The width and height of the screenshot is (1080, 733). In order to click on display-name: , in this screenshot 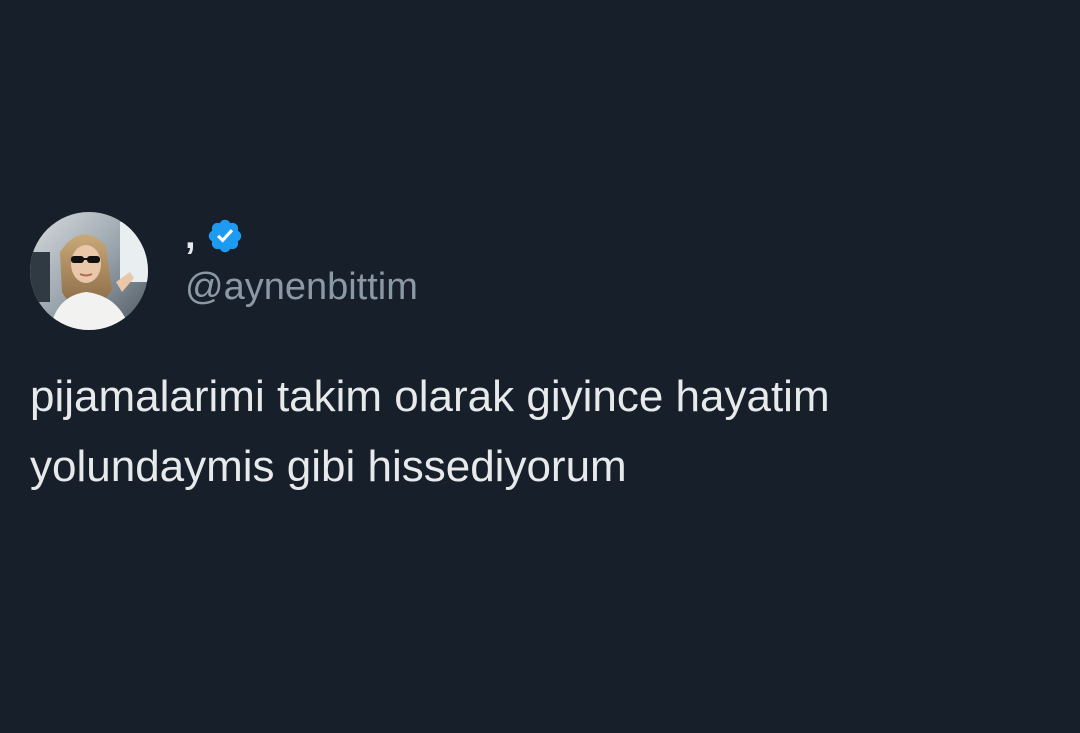, I will do `click(190, 236)`.